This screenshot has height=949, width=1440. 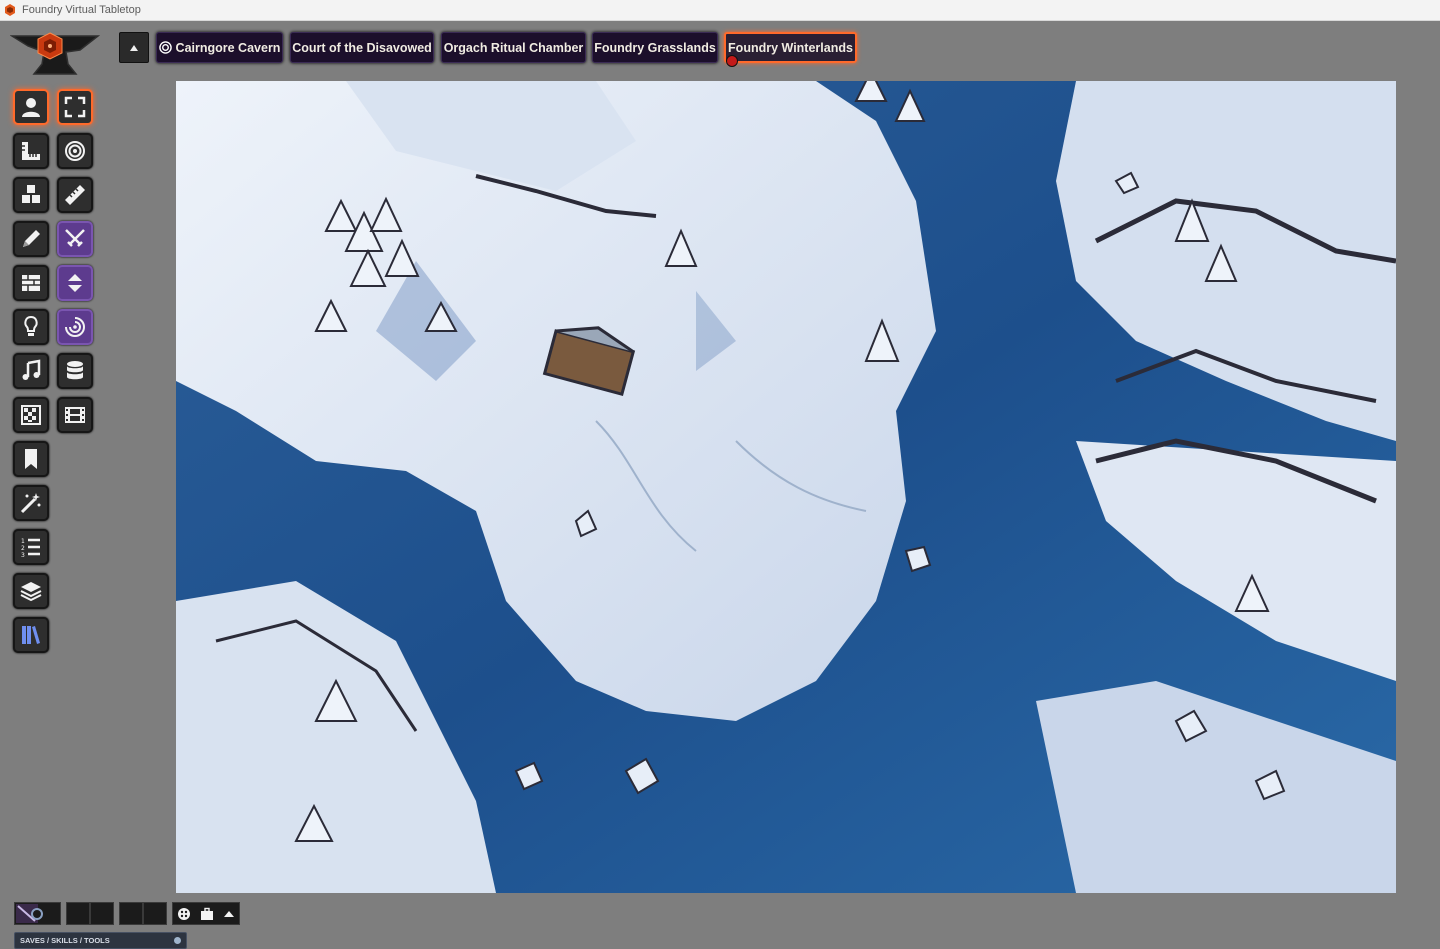 I want to click on measure-grid-button, so click(x=31, y=151).